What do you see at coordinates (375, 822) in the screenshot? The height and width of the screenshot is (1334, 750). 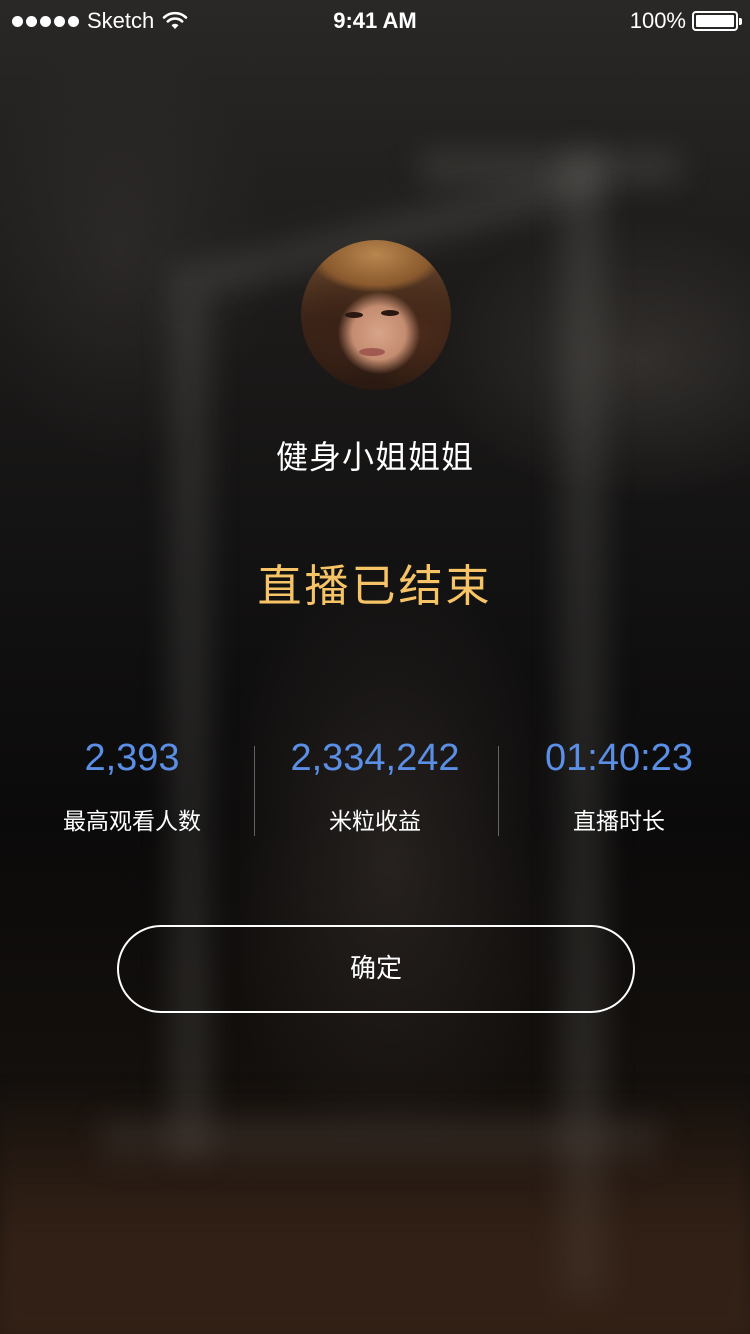 I see `stat-label: 米粒收益` at bounding box center [375, 822].